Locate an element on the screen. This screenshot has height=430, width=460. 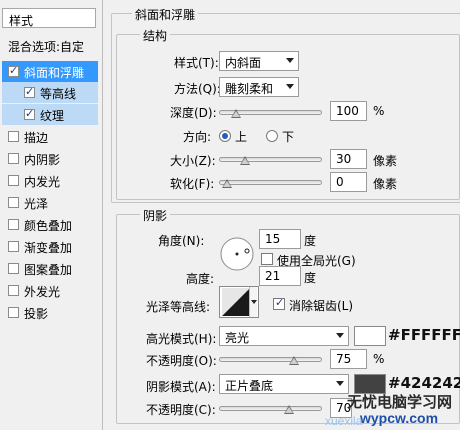
sidebar-item-color-overlay: 颜色叠加 is located at coordinates (50, 224).